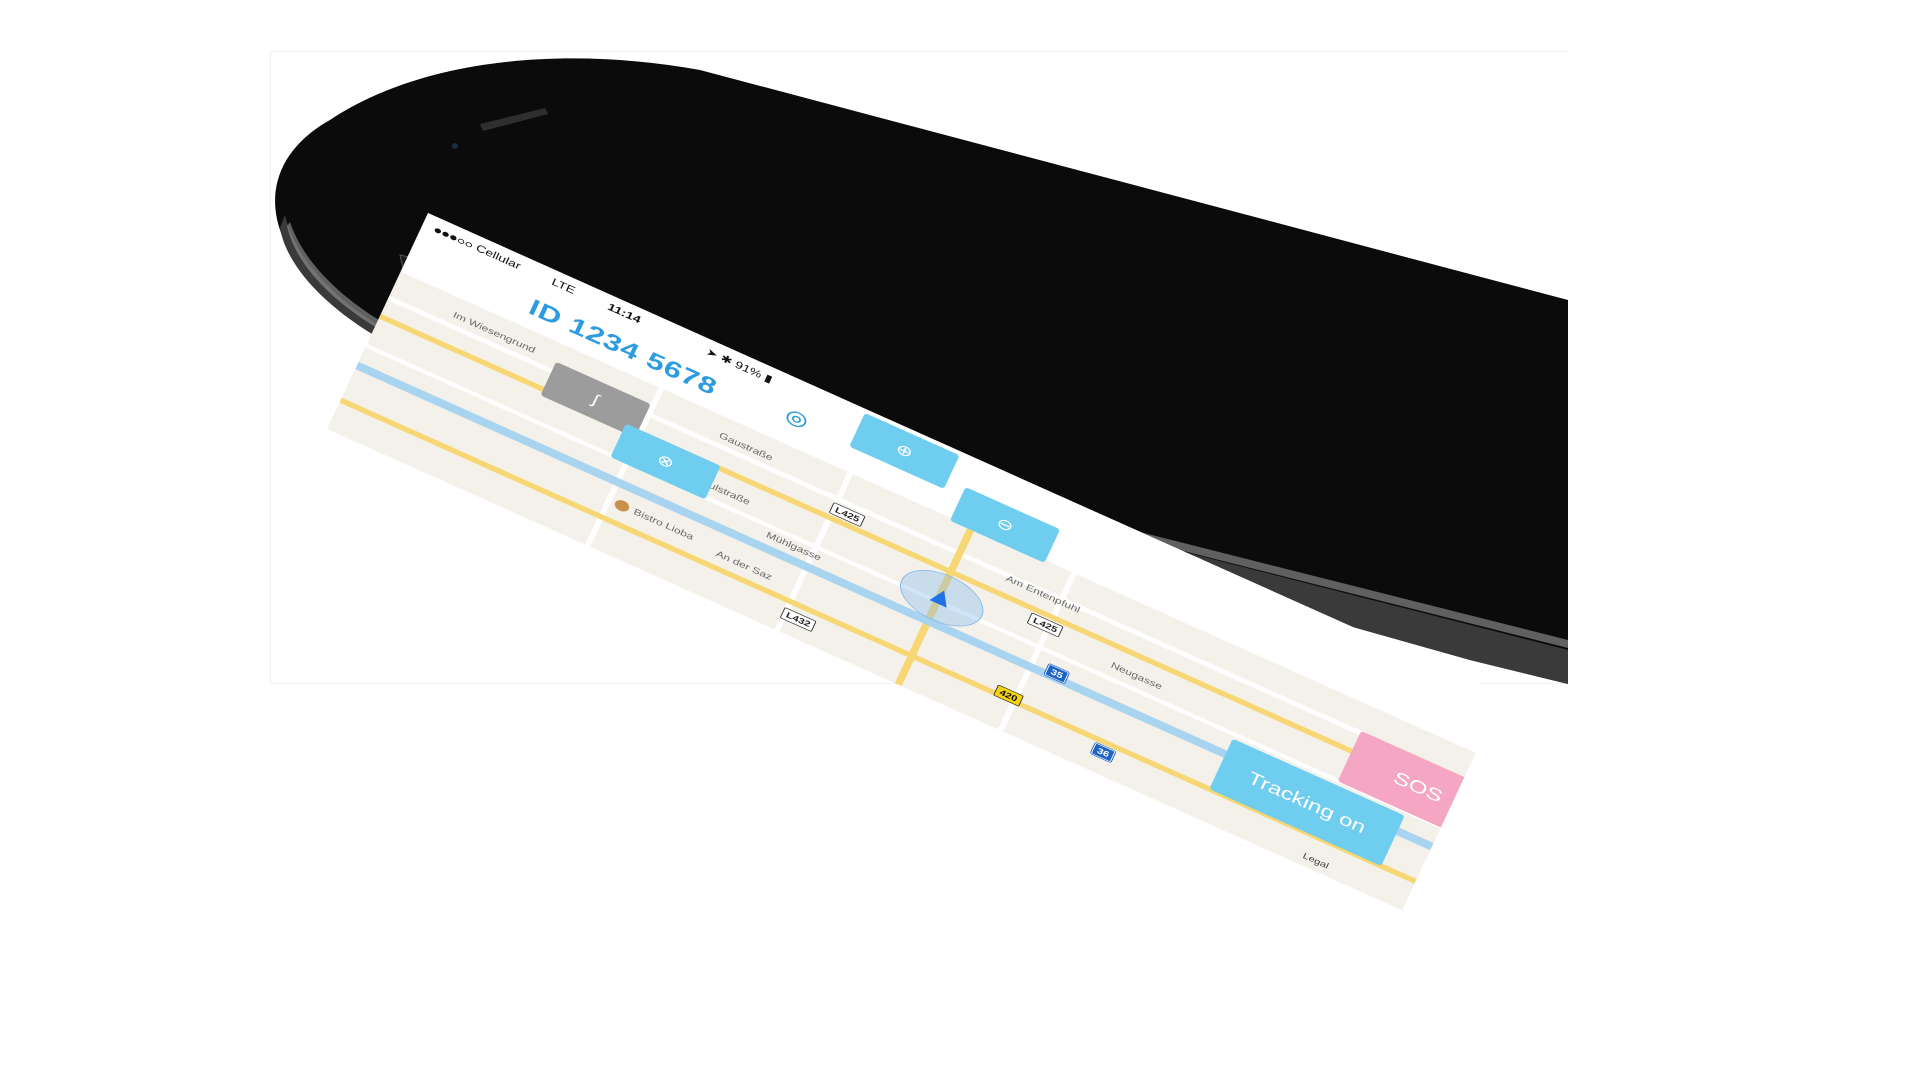 This screenshot has width=1920, height=1080. I want to click on sos-label: SOS, so click(1418, 786).